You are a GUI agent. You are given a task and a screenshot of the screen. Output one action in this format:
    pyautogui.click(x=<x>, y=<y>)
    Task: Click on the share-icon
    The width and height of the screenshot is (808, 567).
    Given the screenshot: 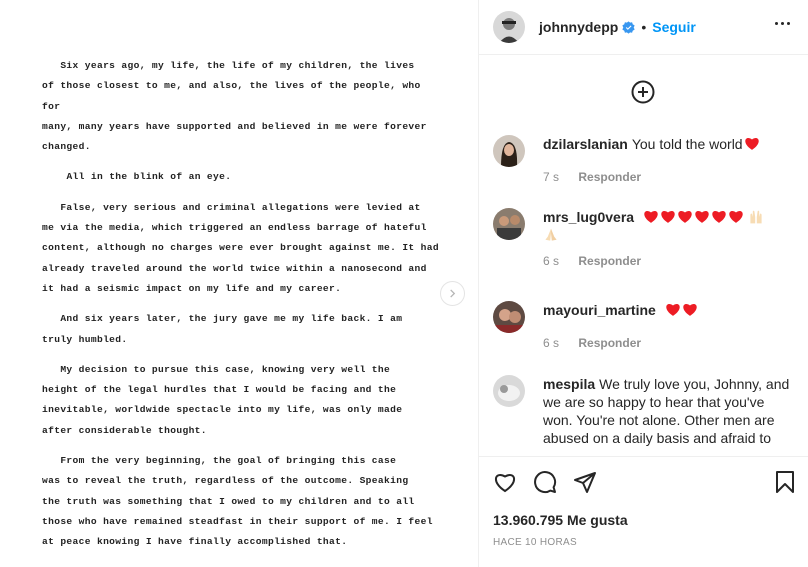 What is the action you would take?
    pyautogui.click(x=585, y=482)
    